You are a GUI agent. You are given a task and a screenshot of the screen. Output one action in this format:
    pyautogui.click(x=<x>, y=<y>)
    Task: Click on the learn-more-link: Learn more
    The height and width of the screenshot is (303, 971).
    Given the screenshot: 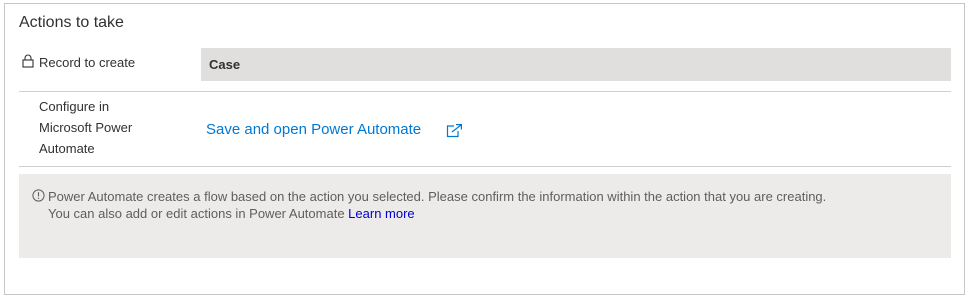 What is the action you would take?
    pyautogui.click(x=381, y=213)
    